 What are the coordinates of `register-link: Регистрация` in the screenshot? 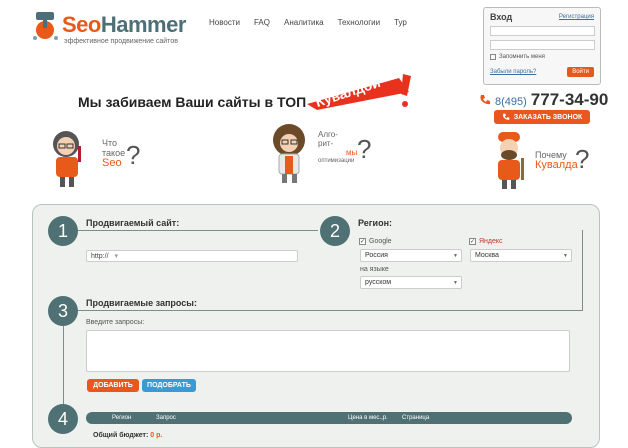 It's located at (576, 17).